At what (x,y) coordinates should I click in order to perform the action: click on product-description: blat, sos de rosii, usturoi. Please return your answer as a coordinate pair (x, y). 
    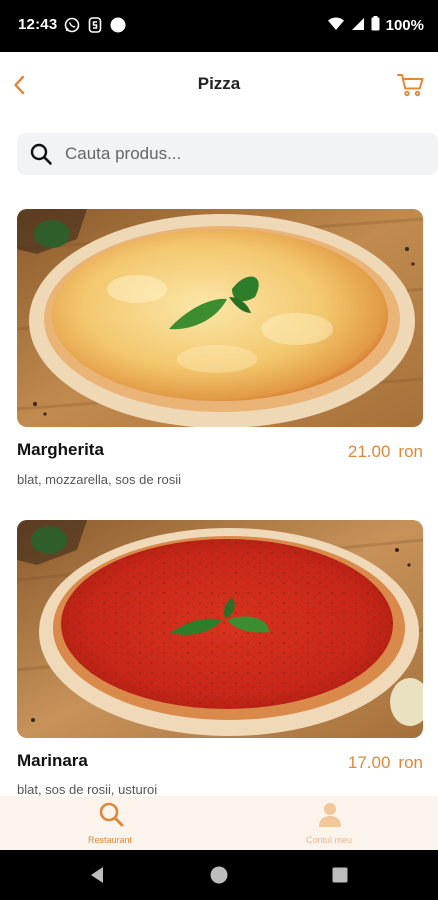
    Looking at the image, I should click on (87, 789).